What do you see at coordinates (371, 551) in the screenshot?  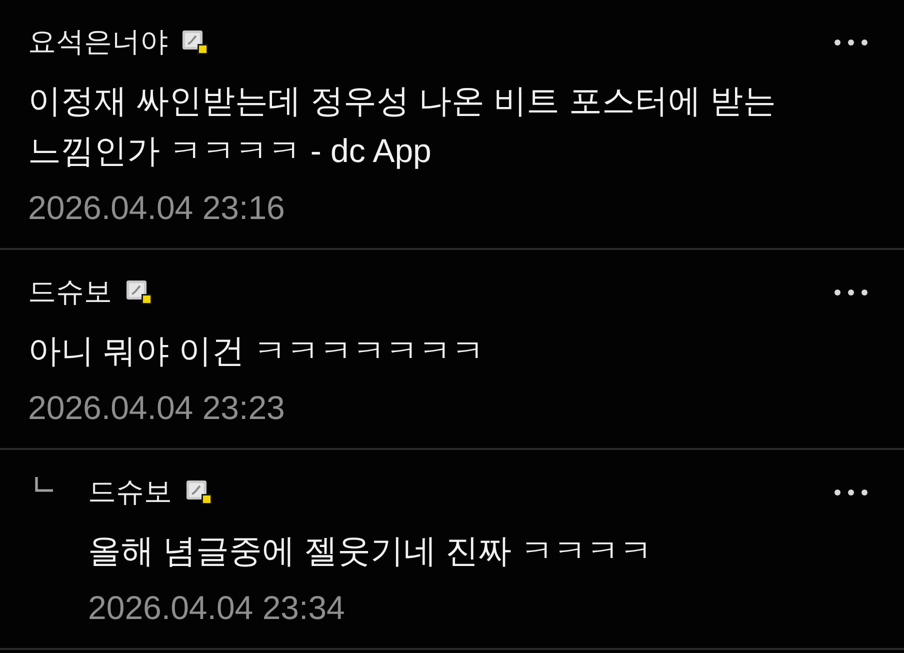 I see `comment-text: 올해 념글중에 젤웃기네 진짜 ㅋㅋㅋㅋ` at bounding box center [371, 551].